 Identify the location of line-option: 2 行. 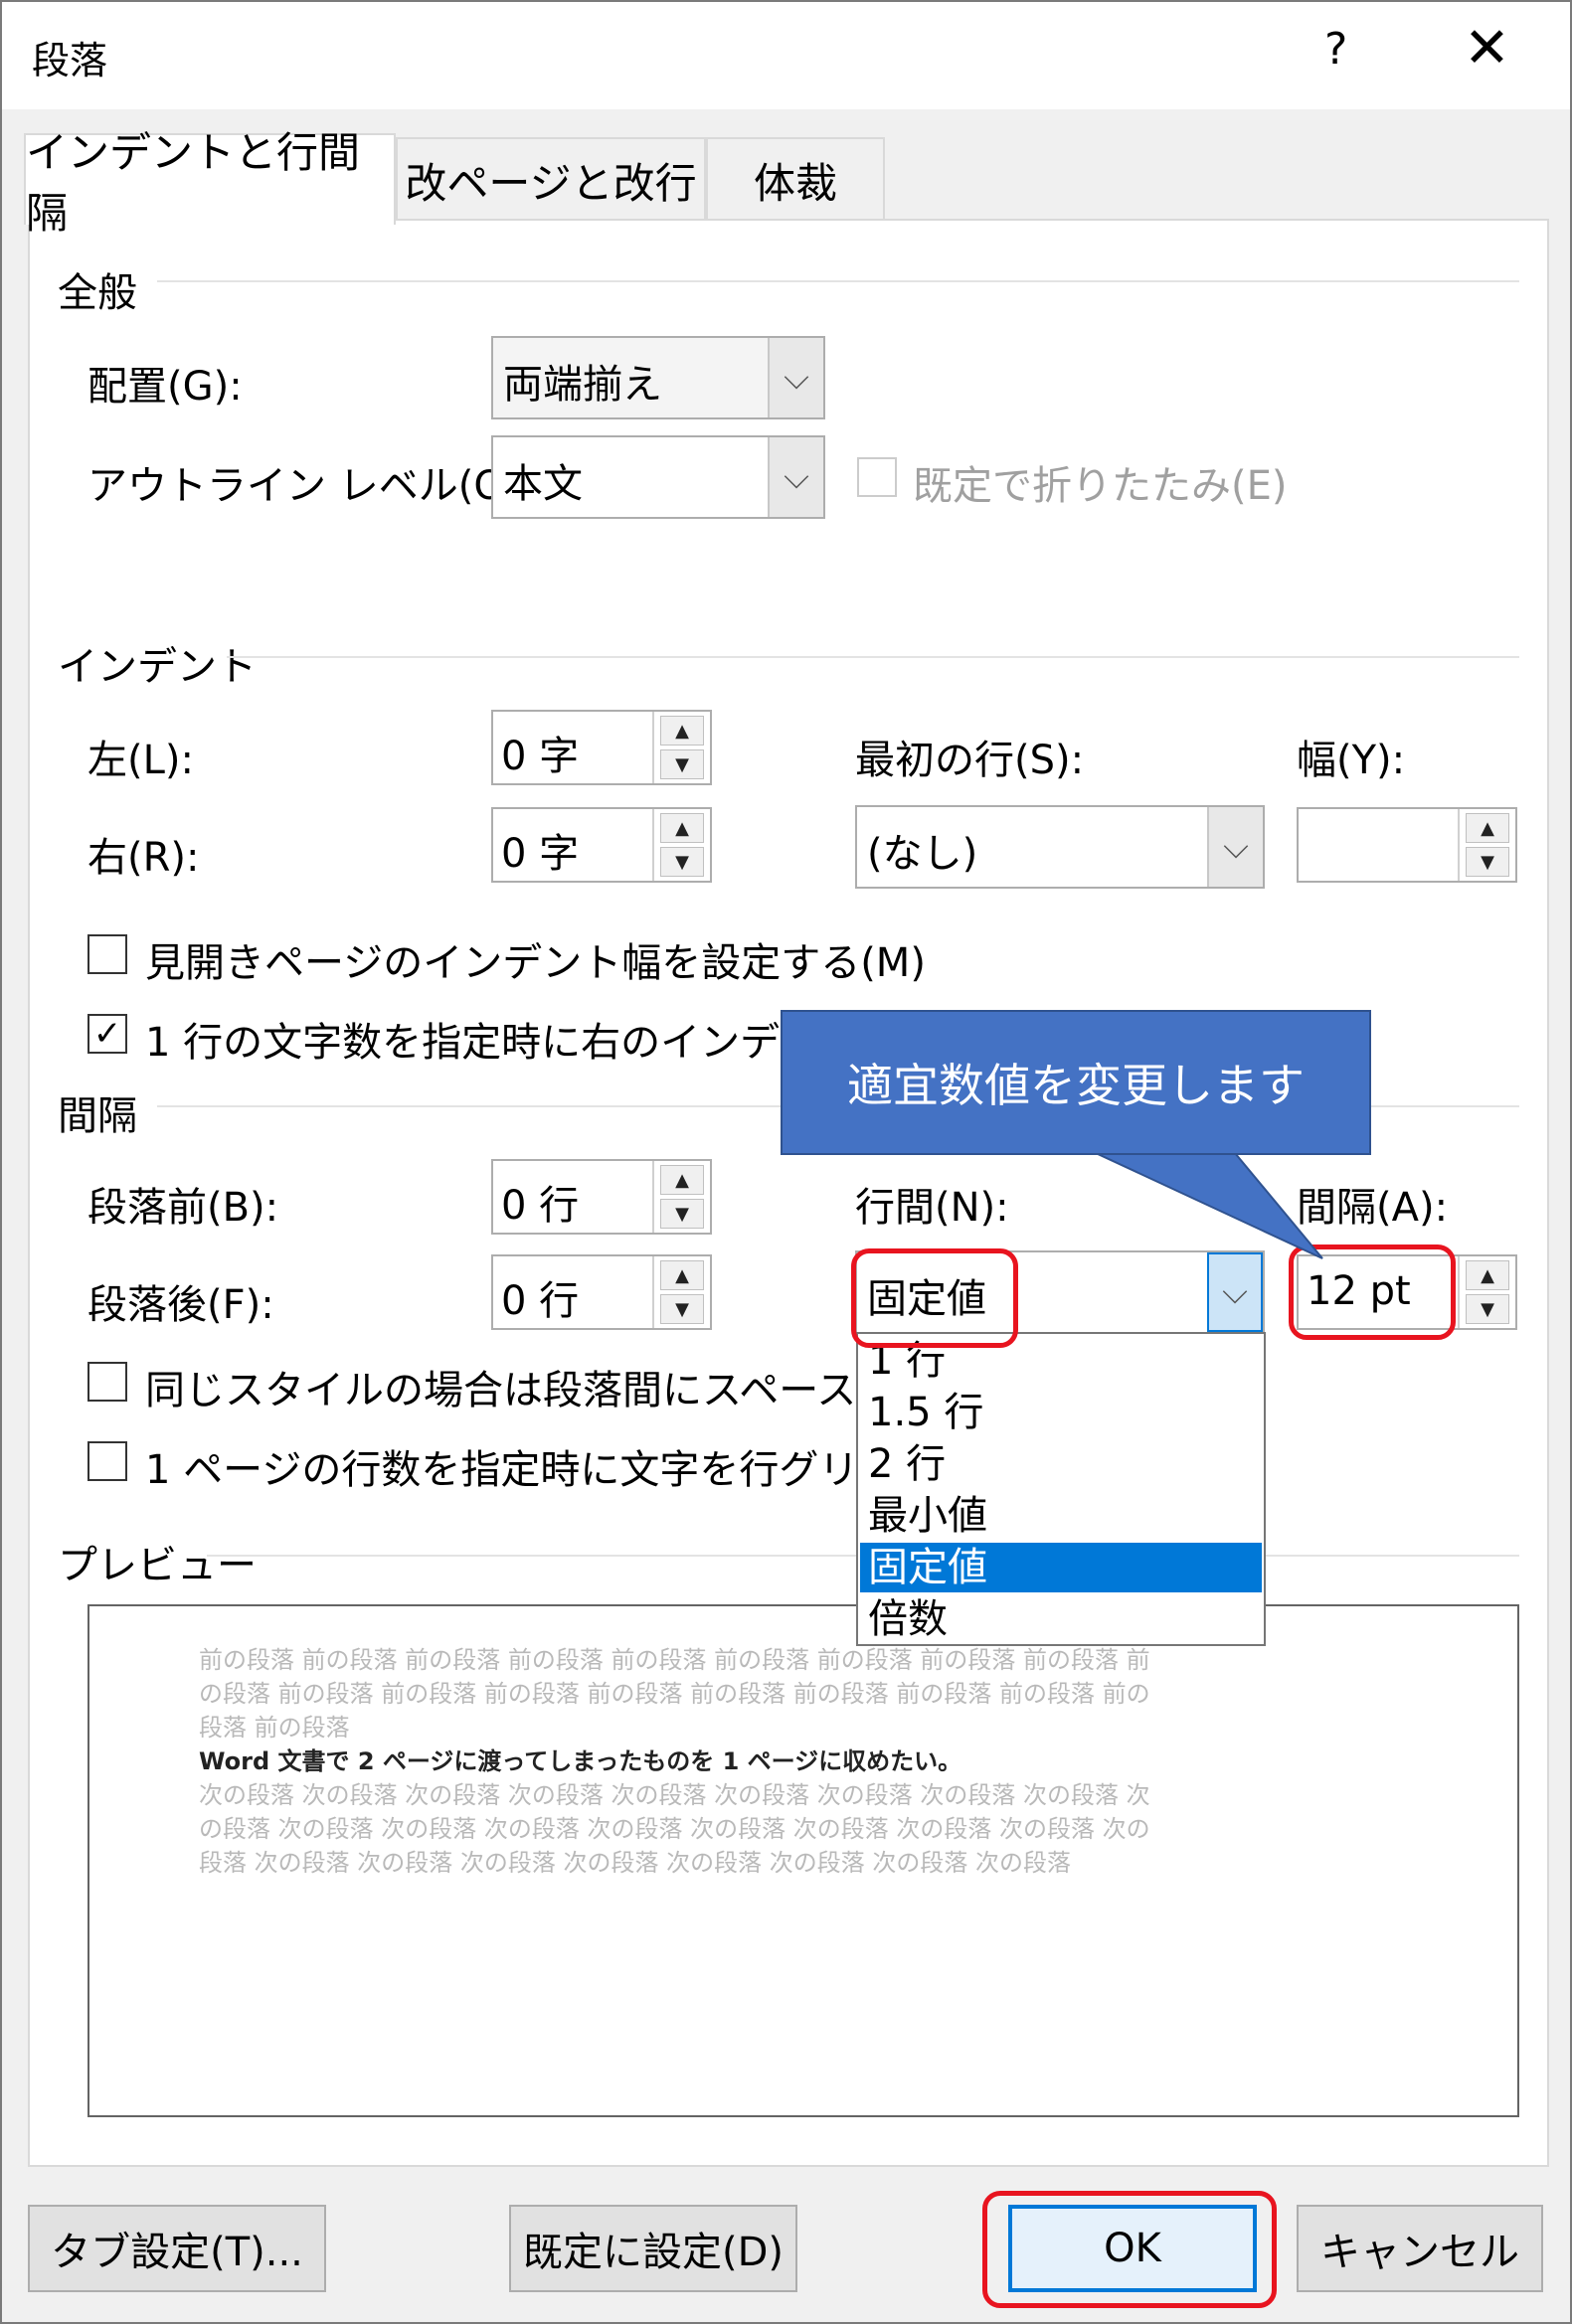
(1061, 1464).